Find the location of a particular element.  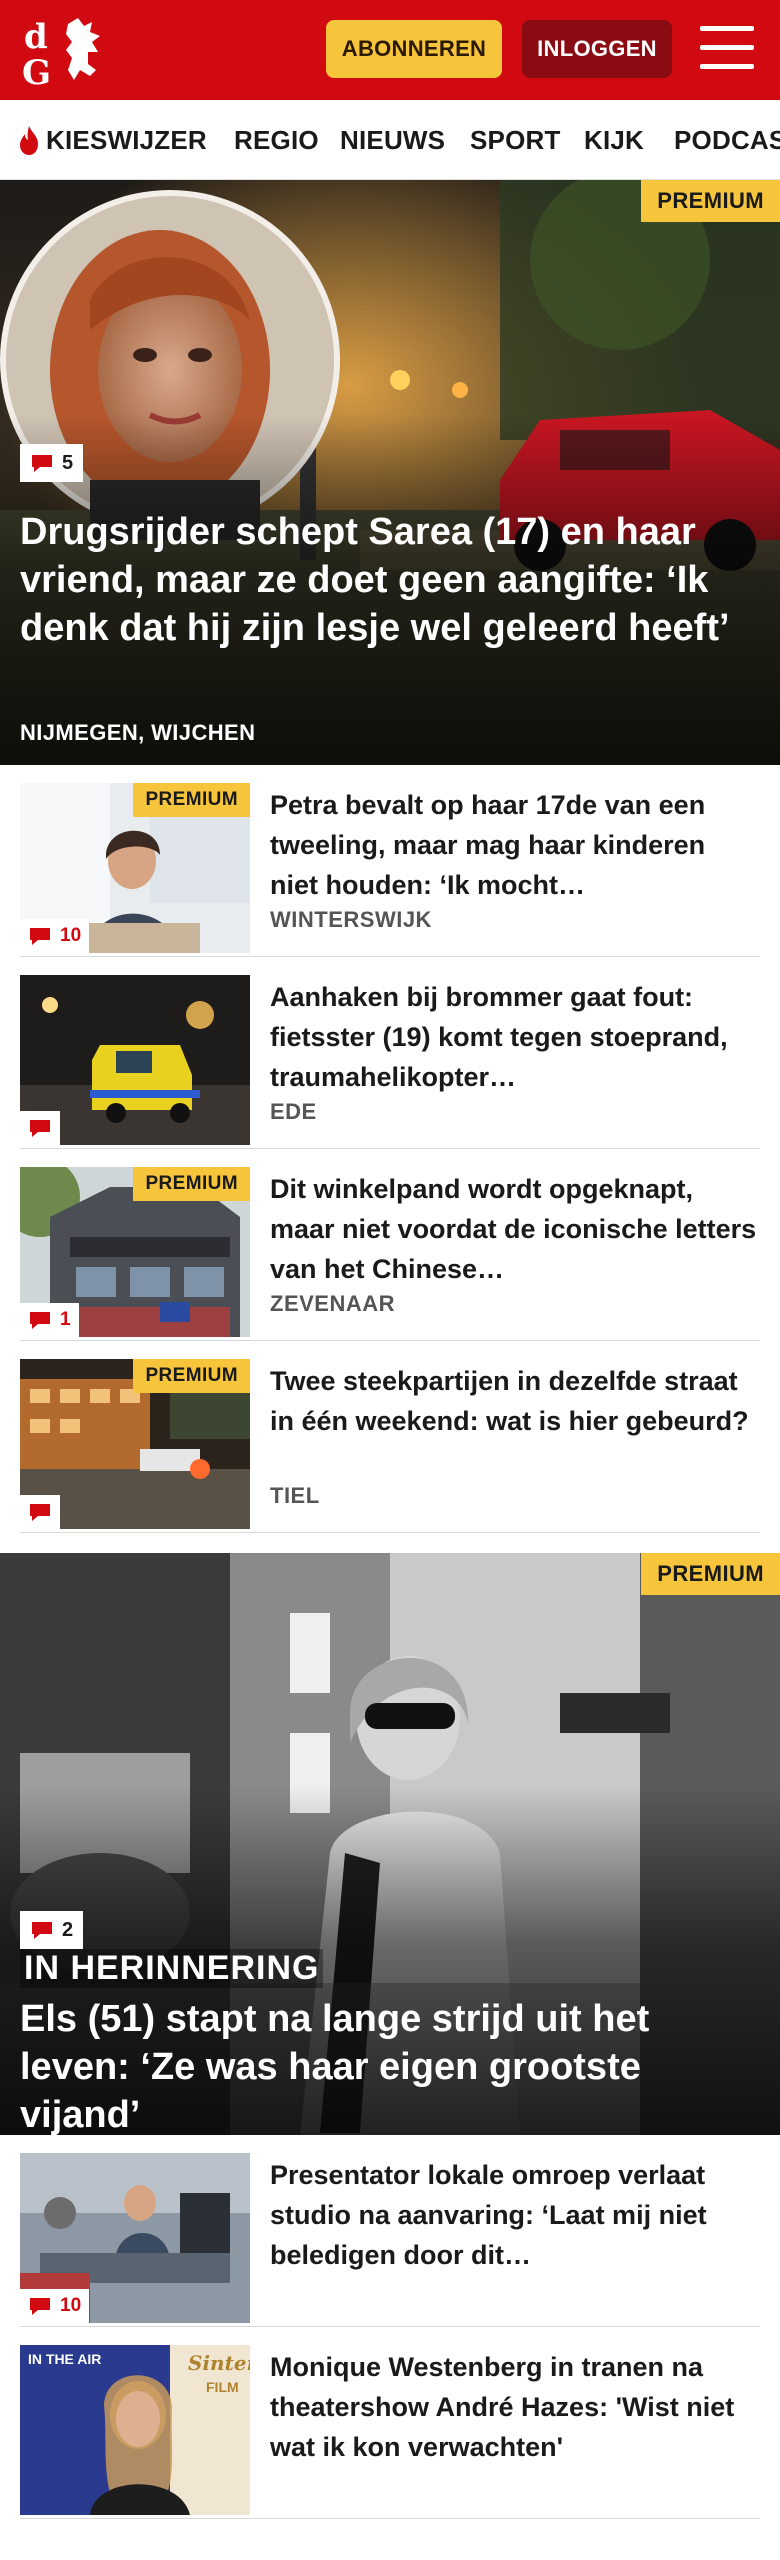

thumbnail-caption: IN THE AIR is located at coordinates (65, 2359).